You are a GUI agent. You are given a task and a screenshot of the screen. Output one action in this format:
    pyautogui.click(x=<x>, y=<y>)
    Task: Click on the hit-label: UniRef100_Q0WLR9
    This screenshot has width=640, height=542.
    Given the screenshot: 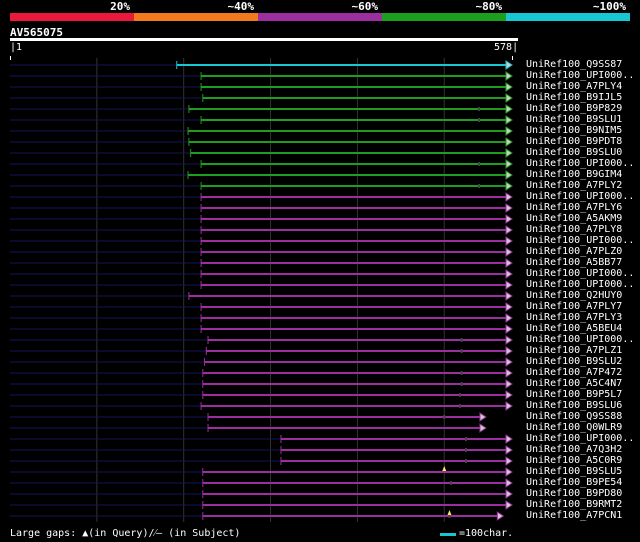 What is the action you would take?
    pyautogui.click(x=574, y=427)
    